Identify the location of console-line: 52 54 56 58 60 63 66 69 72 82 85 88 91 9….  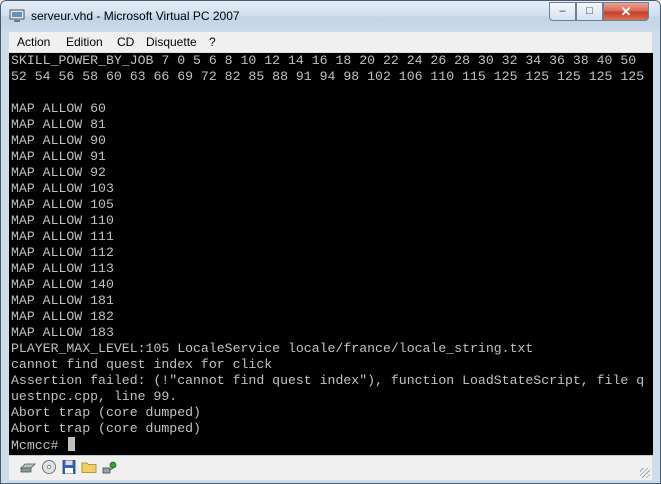
(328, 76).